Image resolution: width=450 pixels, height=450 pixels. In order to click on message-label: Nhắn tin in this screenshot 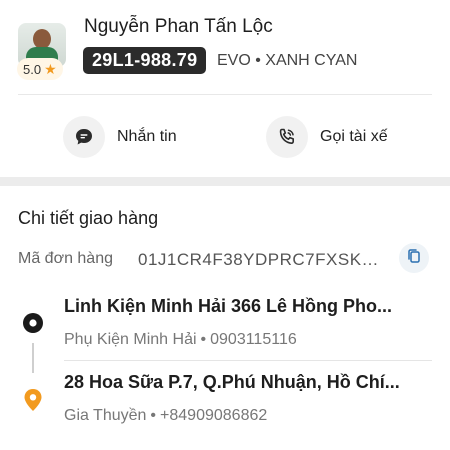, I will do `click(147, 136)`.